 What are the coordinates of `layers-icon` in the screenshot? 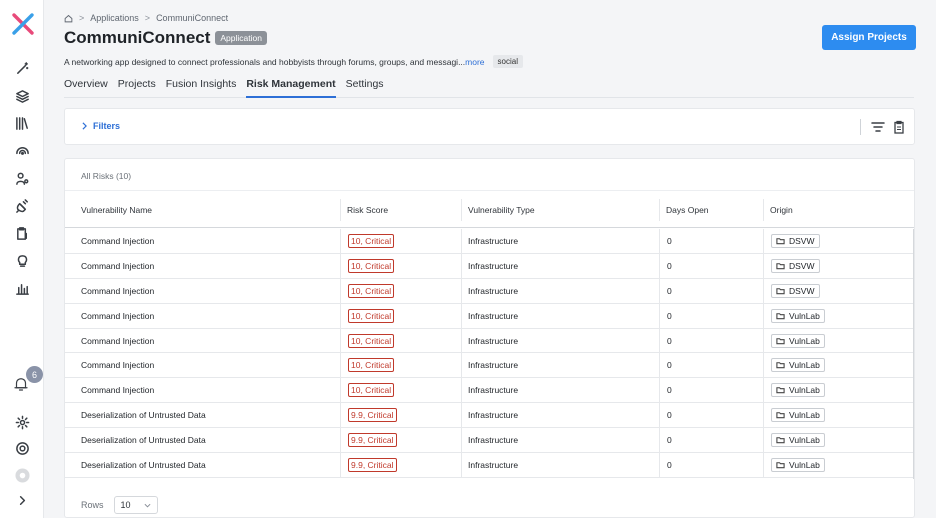 It's located at (22, 96).